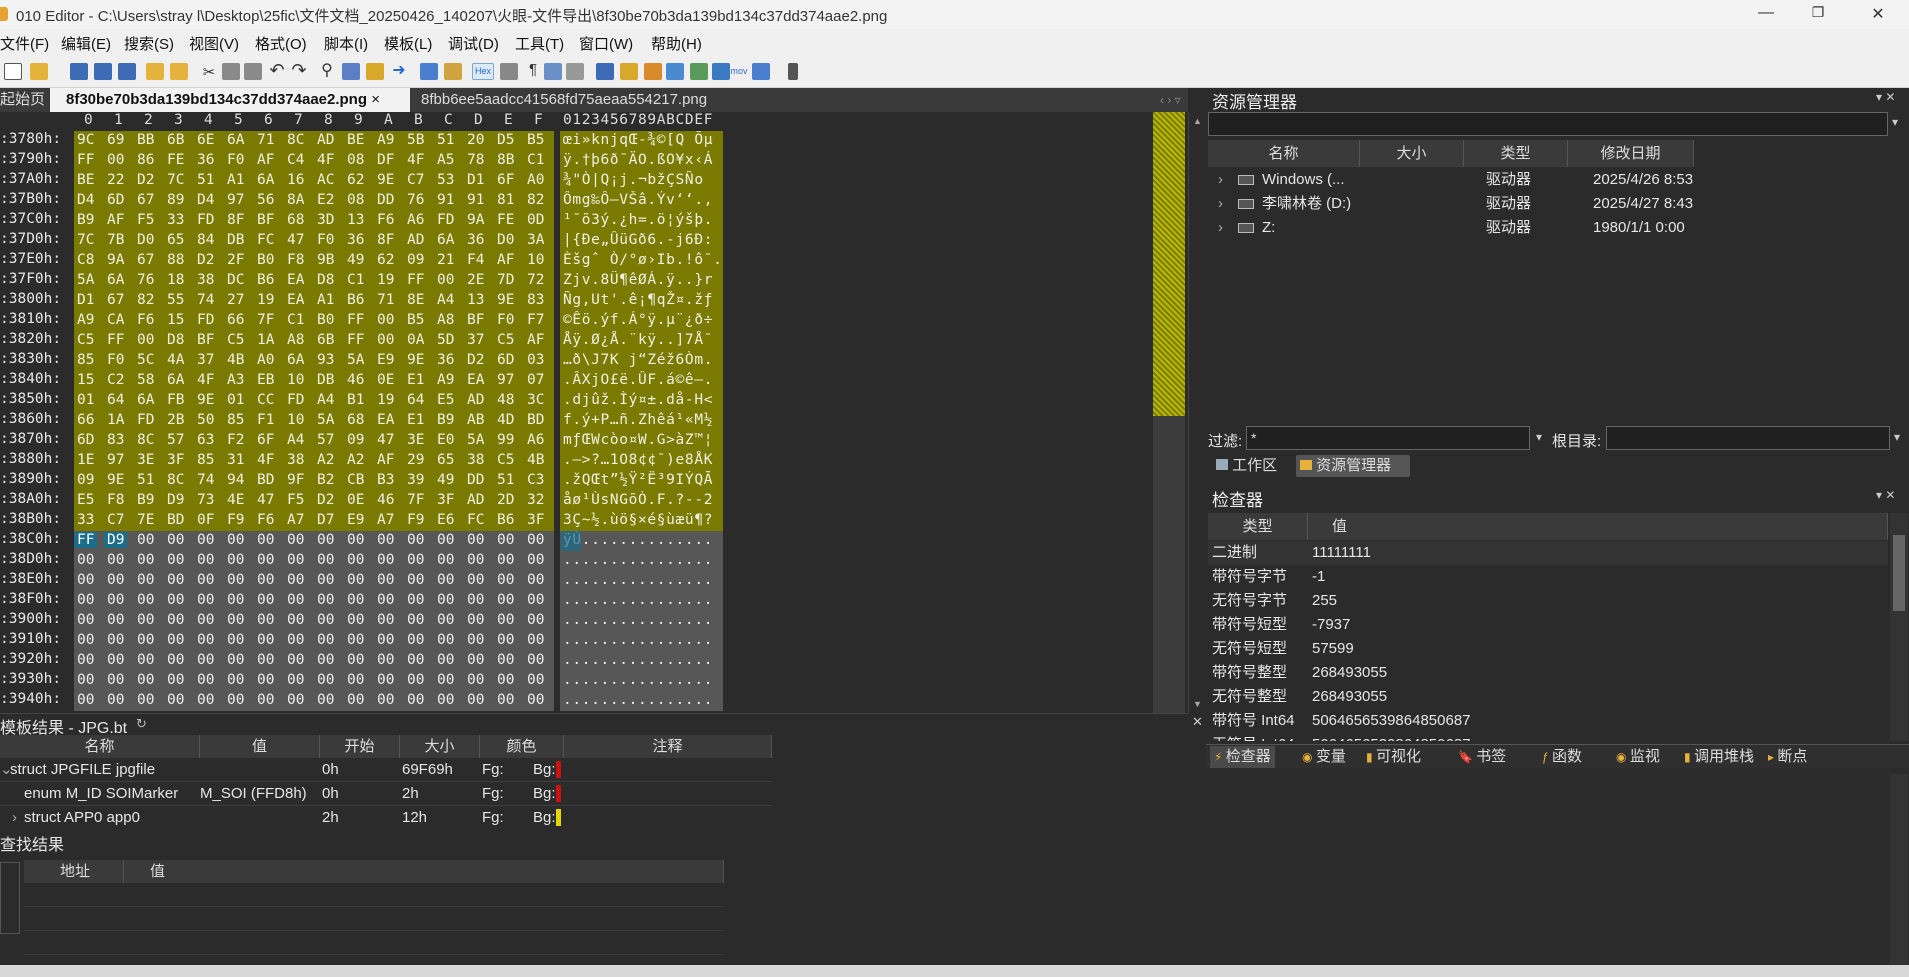 This screenshot has width=1909, height=977. I want to click on hex-byte: 0A, so click(415, 340).